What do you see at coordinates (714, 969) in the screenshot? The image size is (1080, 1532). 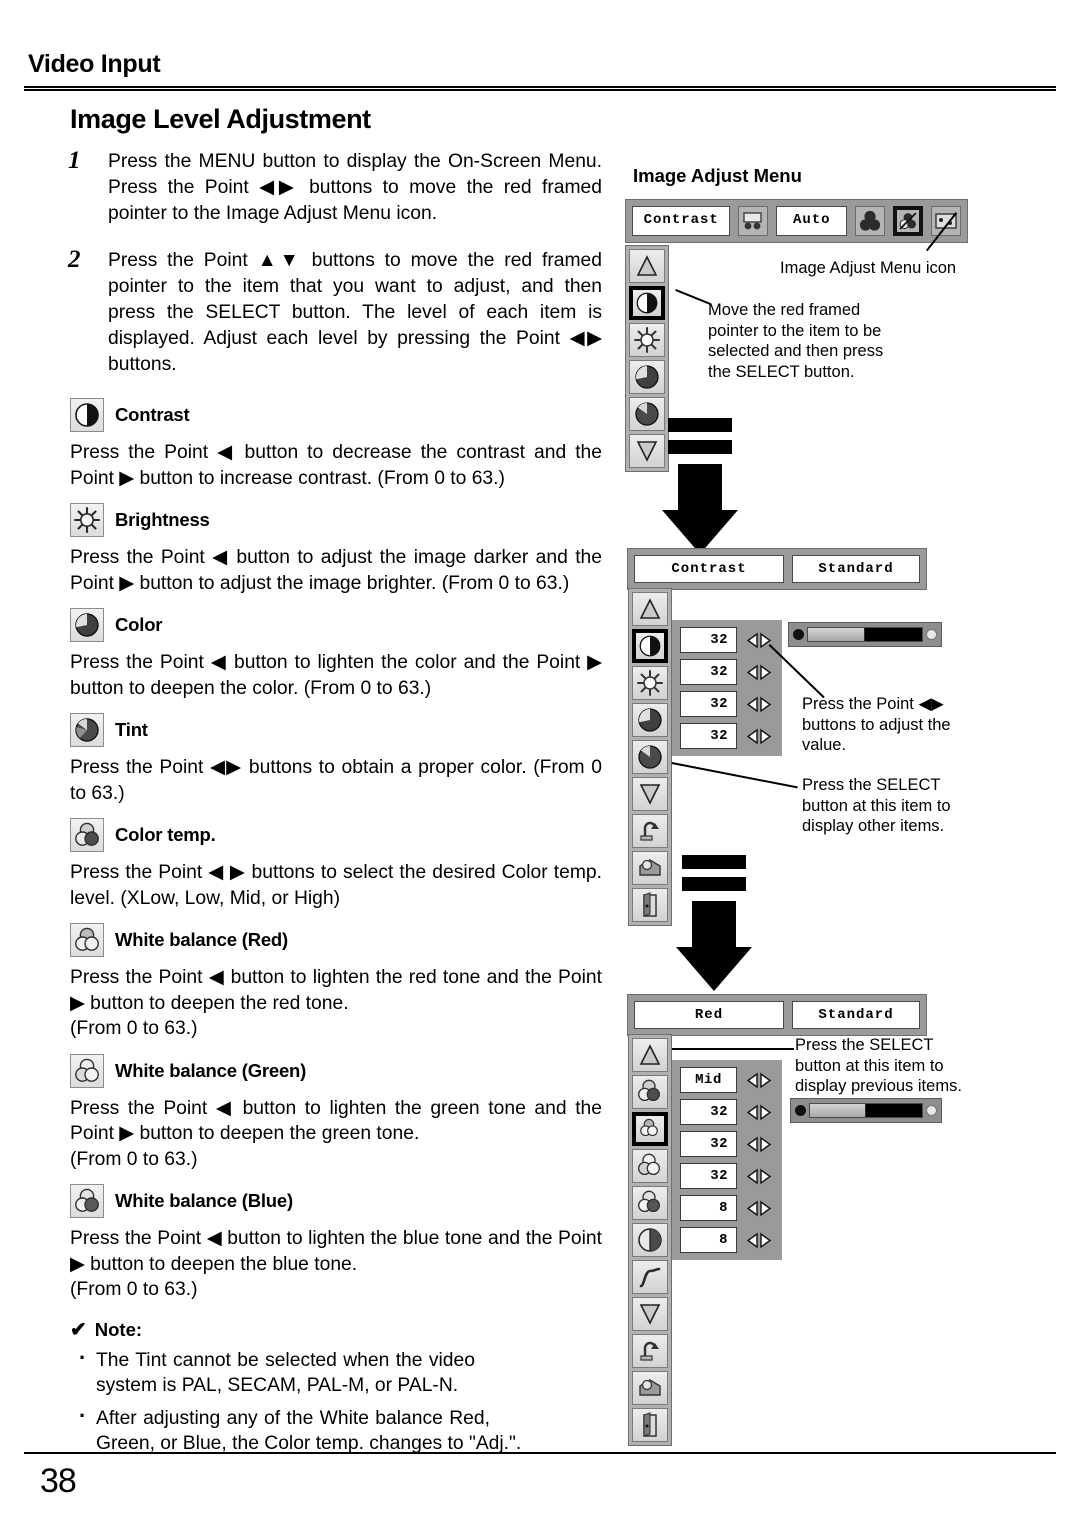 I see `arrow-head` at bounding box center [714, 969].